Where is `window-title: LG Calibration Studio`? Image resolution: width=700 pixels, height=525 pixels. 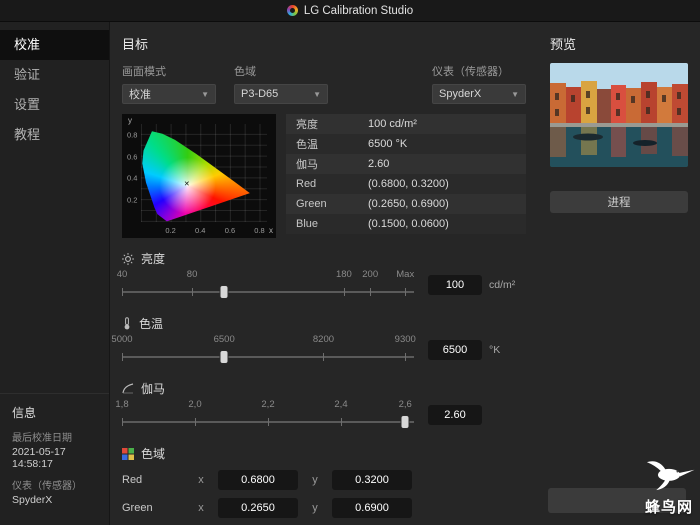 window-title: LG Calibration Studio is located at coordinates (358, 10).